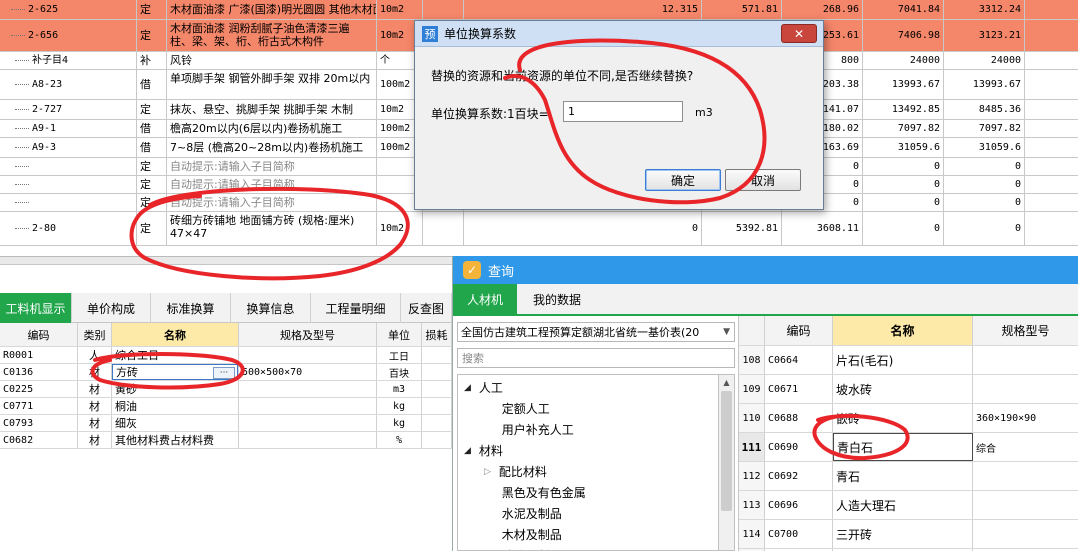 The width and height of the screenshot is (1078, 551). I want to click on quota-v4-cell: 24000, so click(984, 60).